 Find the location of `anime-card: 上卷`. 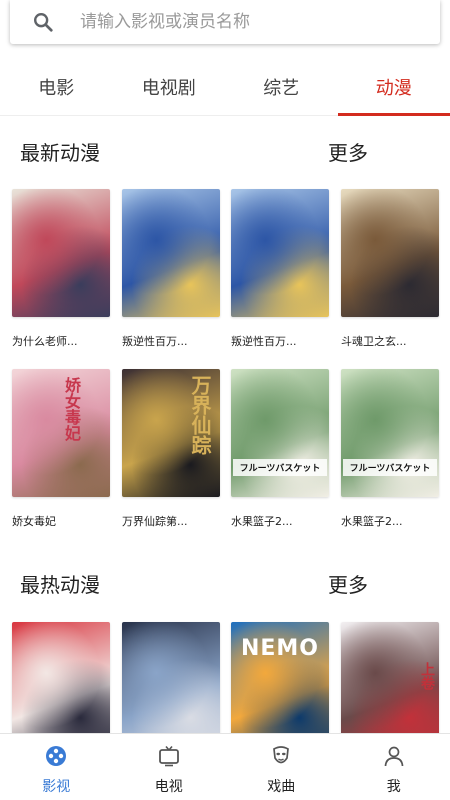

anime-card: 上卷 is located at coordinates (390, 686).